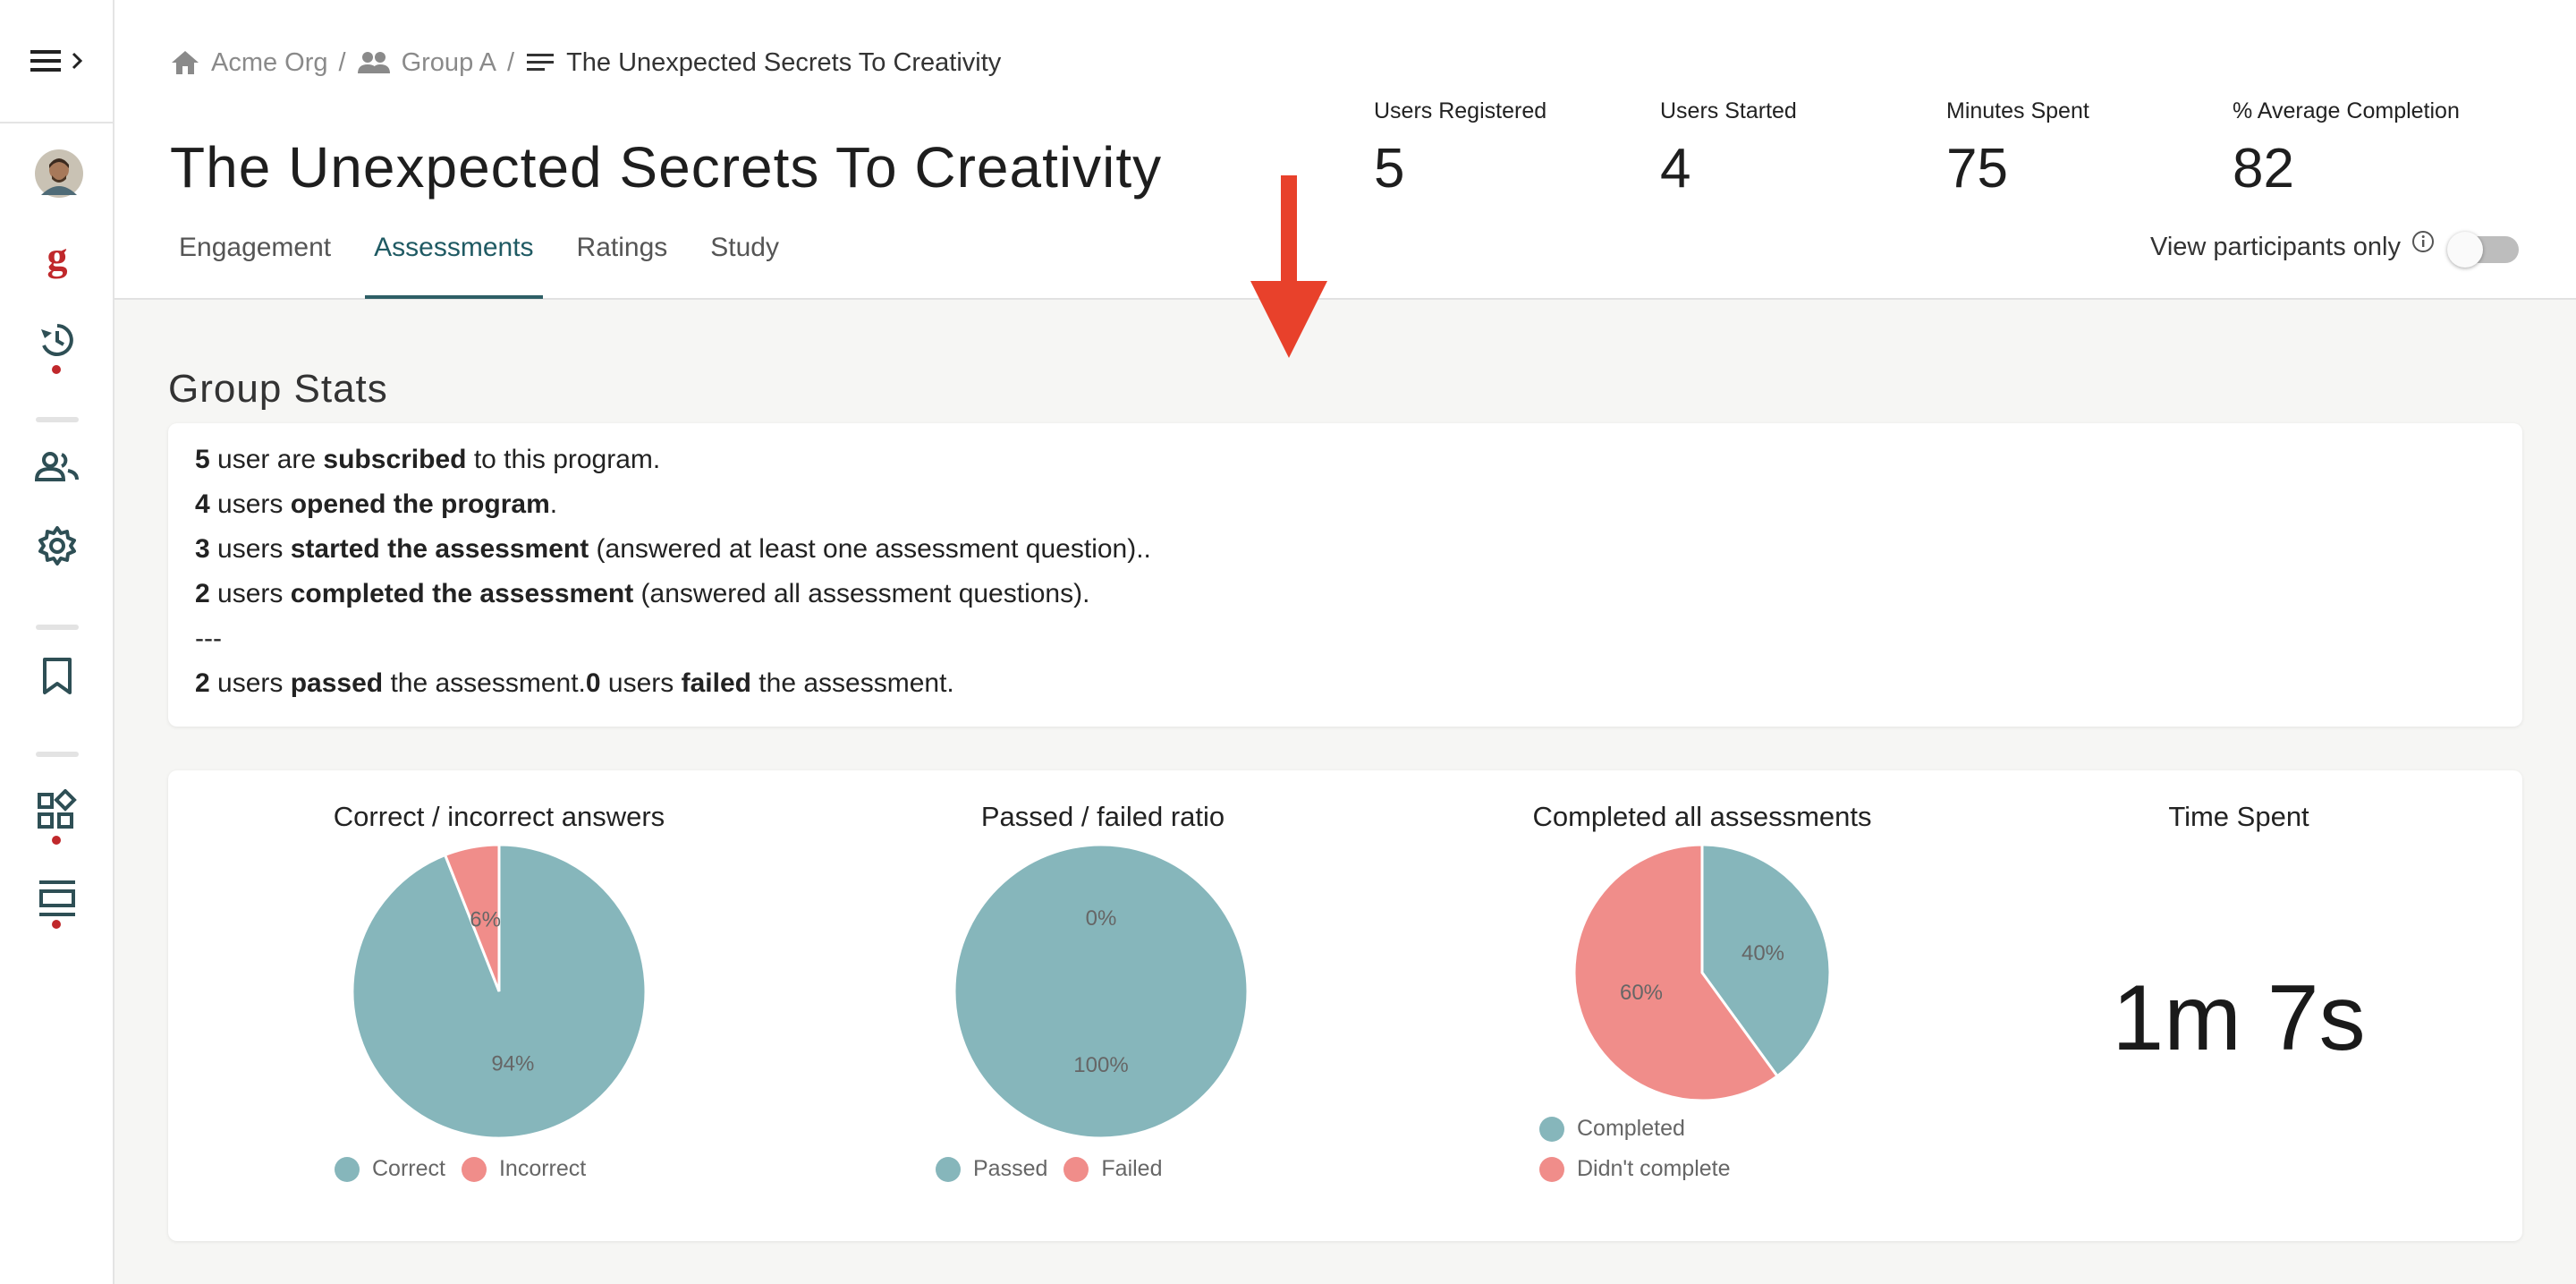 The width and height of the screenshot is (2576, 1284). Describe the element at coordinates (512, 1064) in the screenshot. I see `pie-value-label: 94%` at that location.